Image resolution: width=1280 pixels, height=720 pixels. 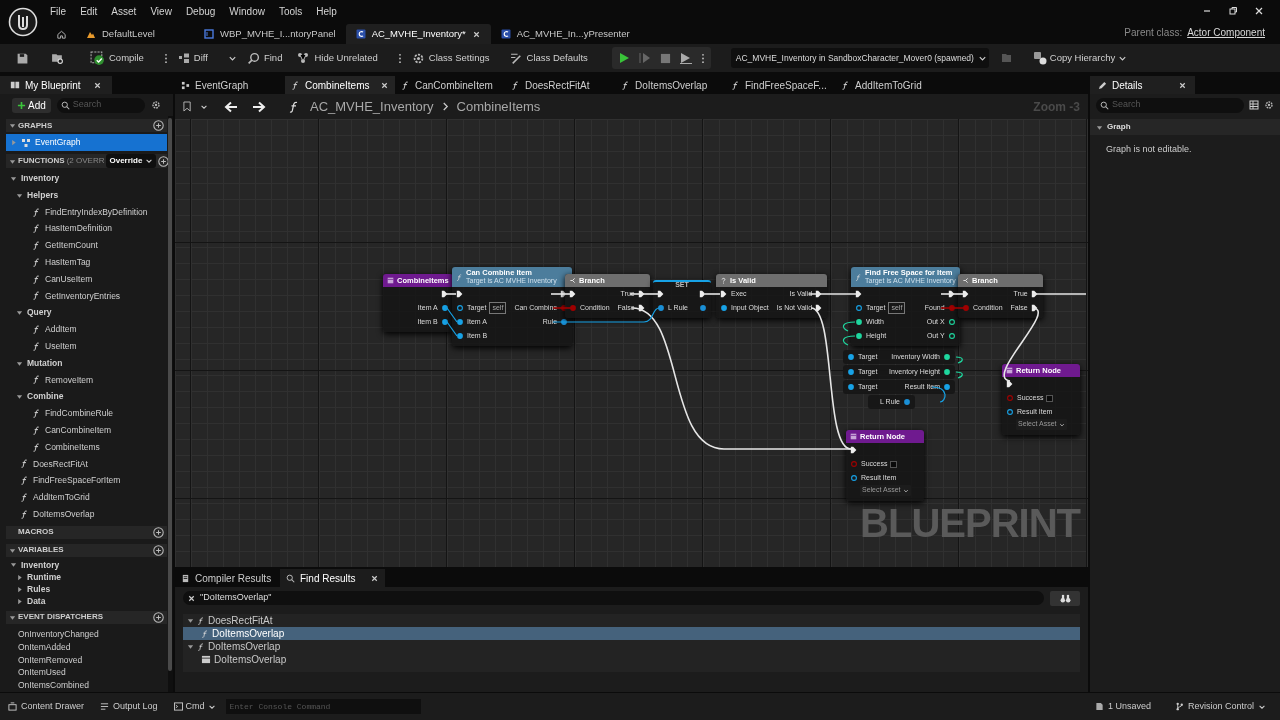 I want to click on document-tab: AC_MVHE_In...yPresenter, so click(x=565, y=34).